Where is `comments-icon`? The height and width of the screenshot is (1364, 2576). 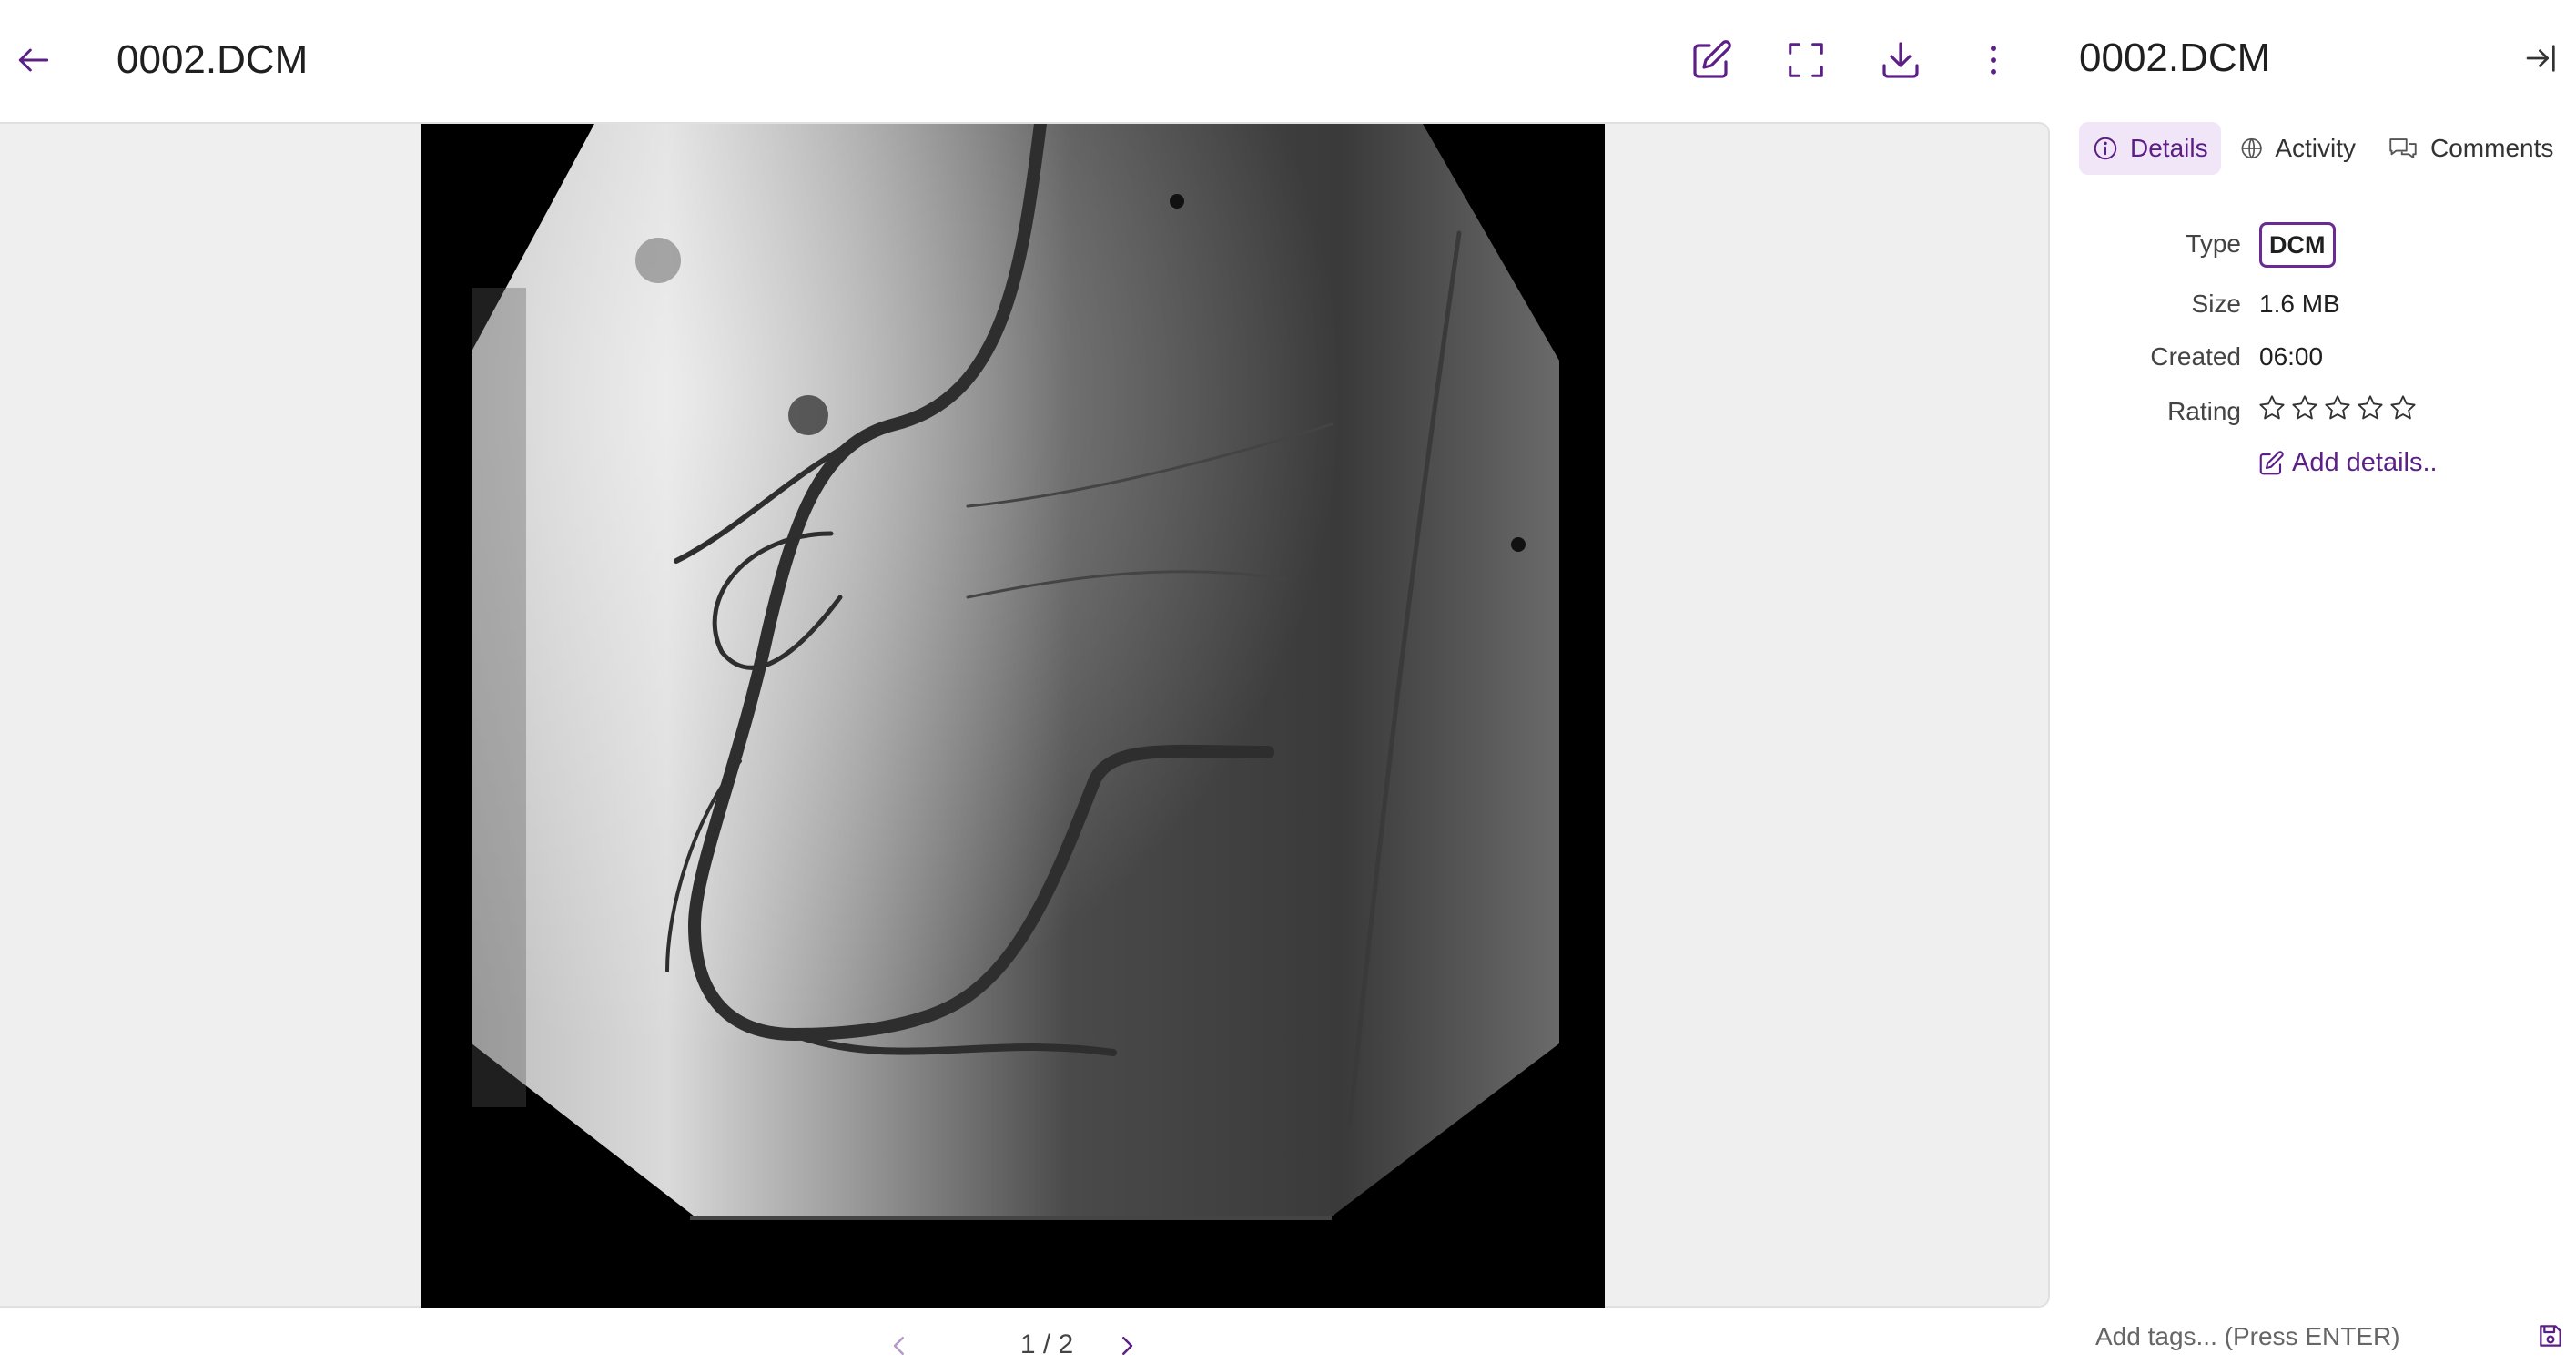 comments-icon is located at coordinates (2403, 148).